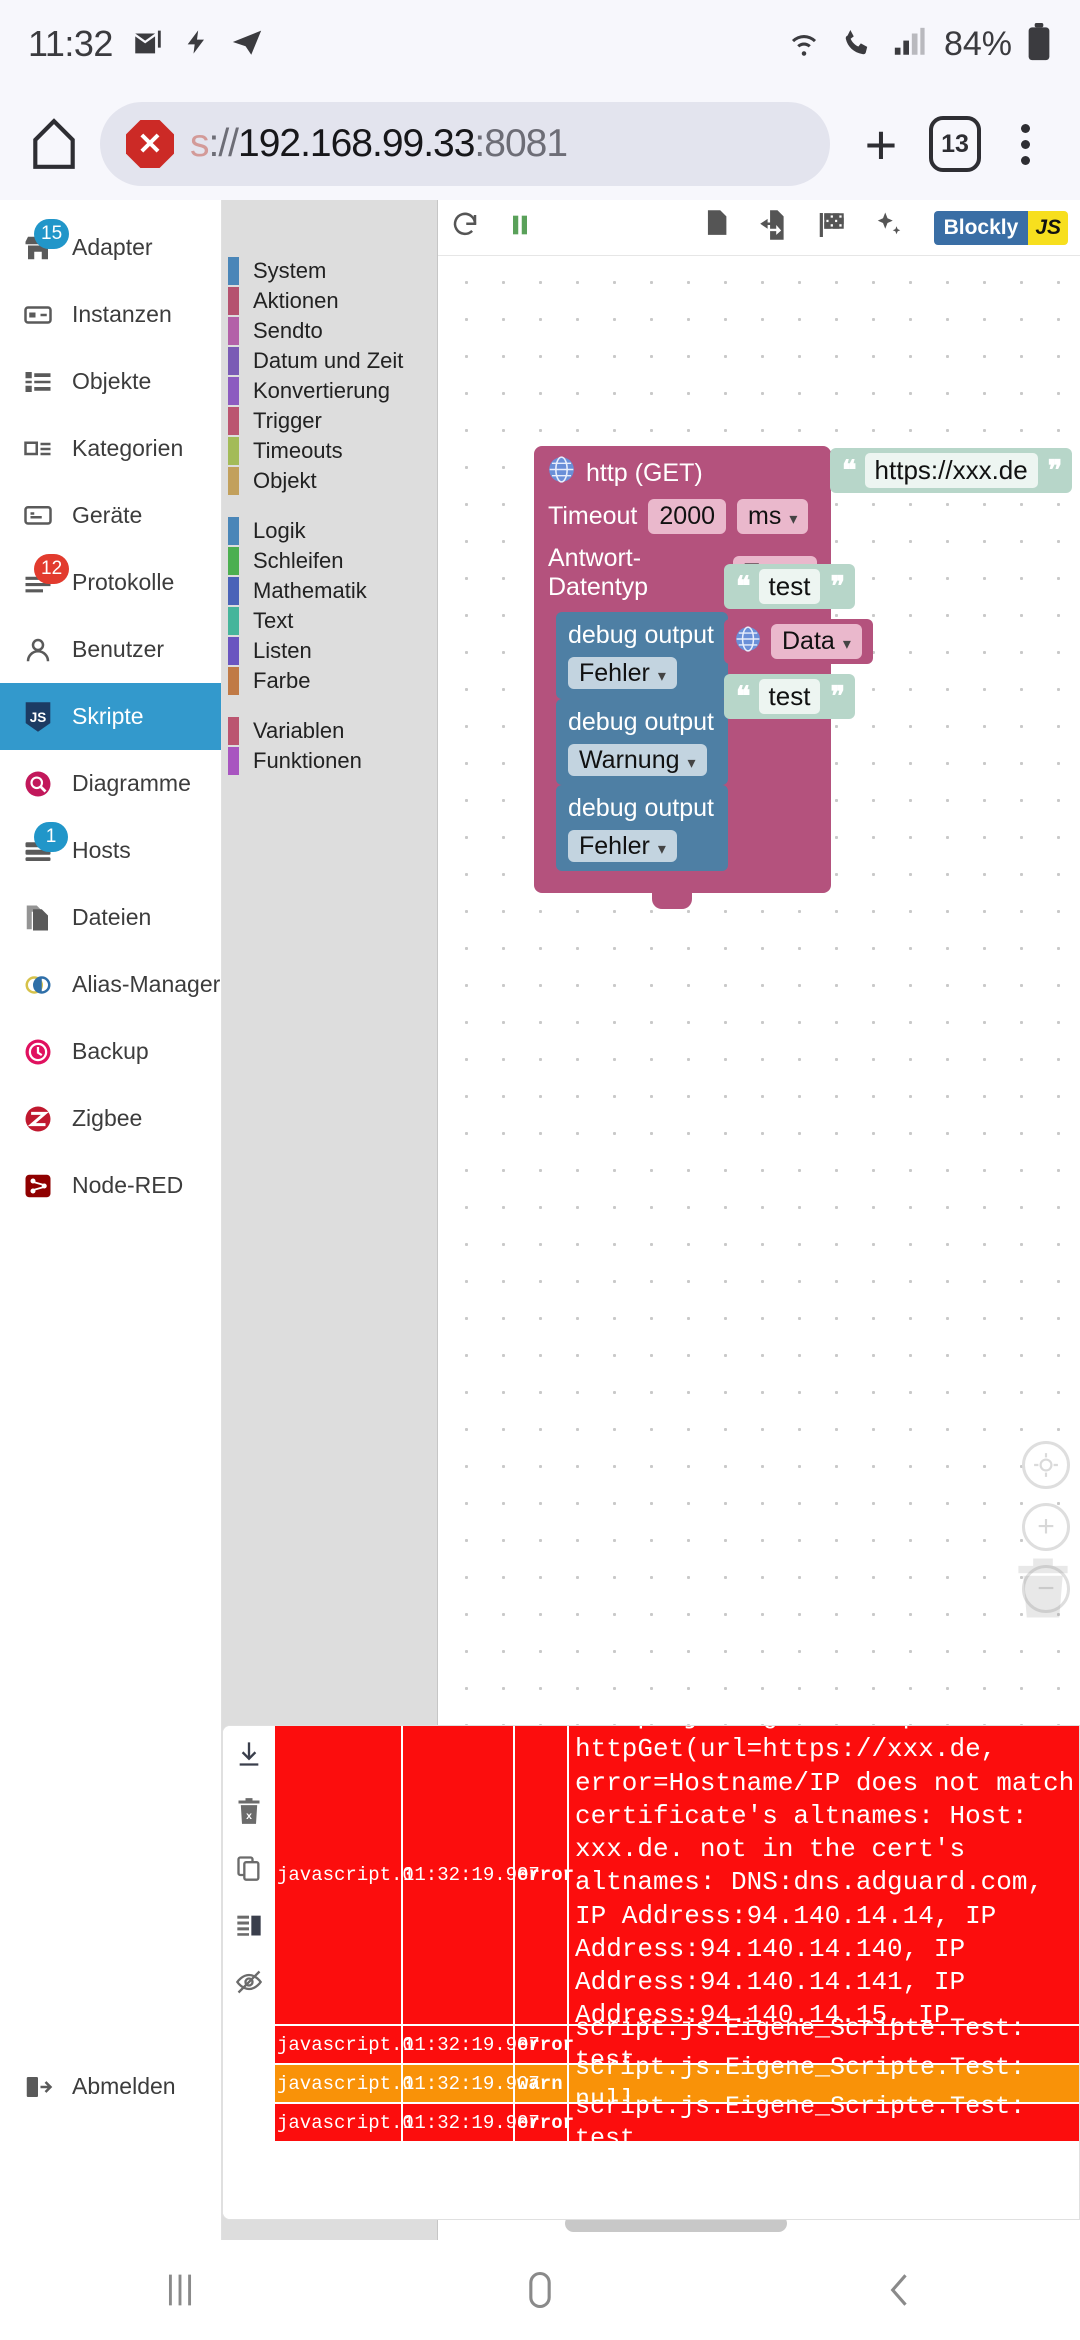  Describe the element at coordinates (110, 984) in the screenshot. I see `sidebar-item-alias-manager: Alias-Manager` at that location.